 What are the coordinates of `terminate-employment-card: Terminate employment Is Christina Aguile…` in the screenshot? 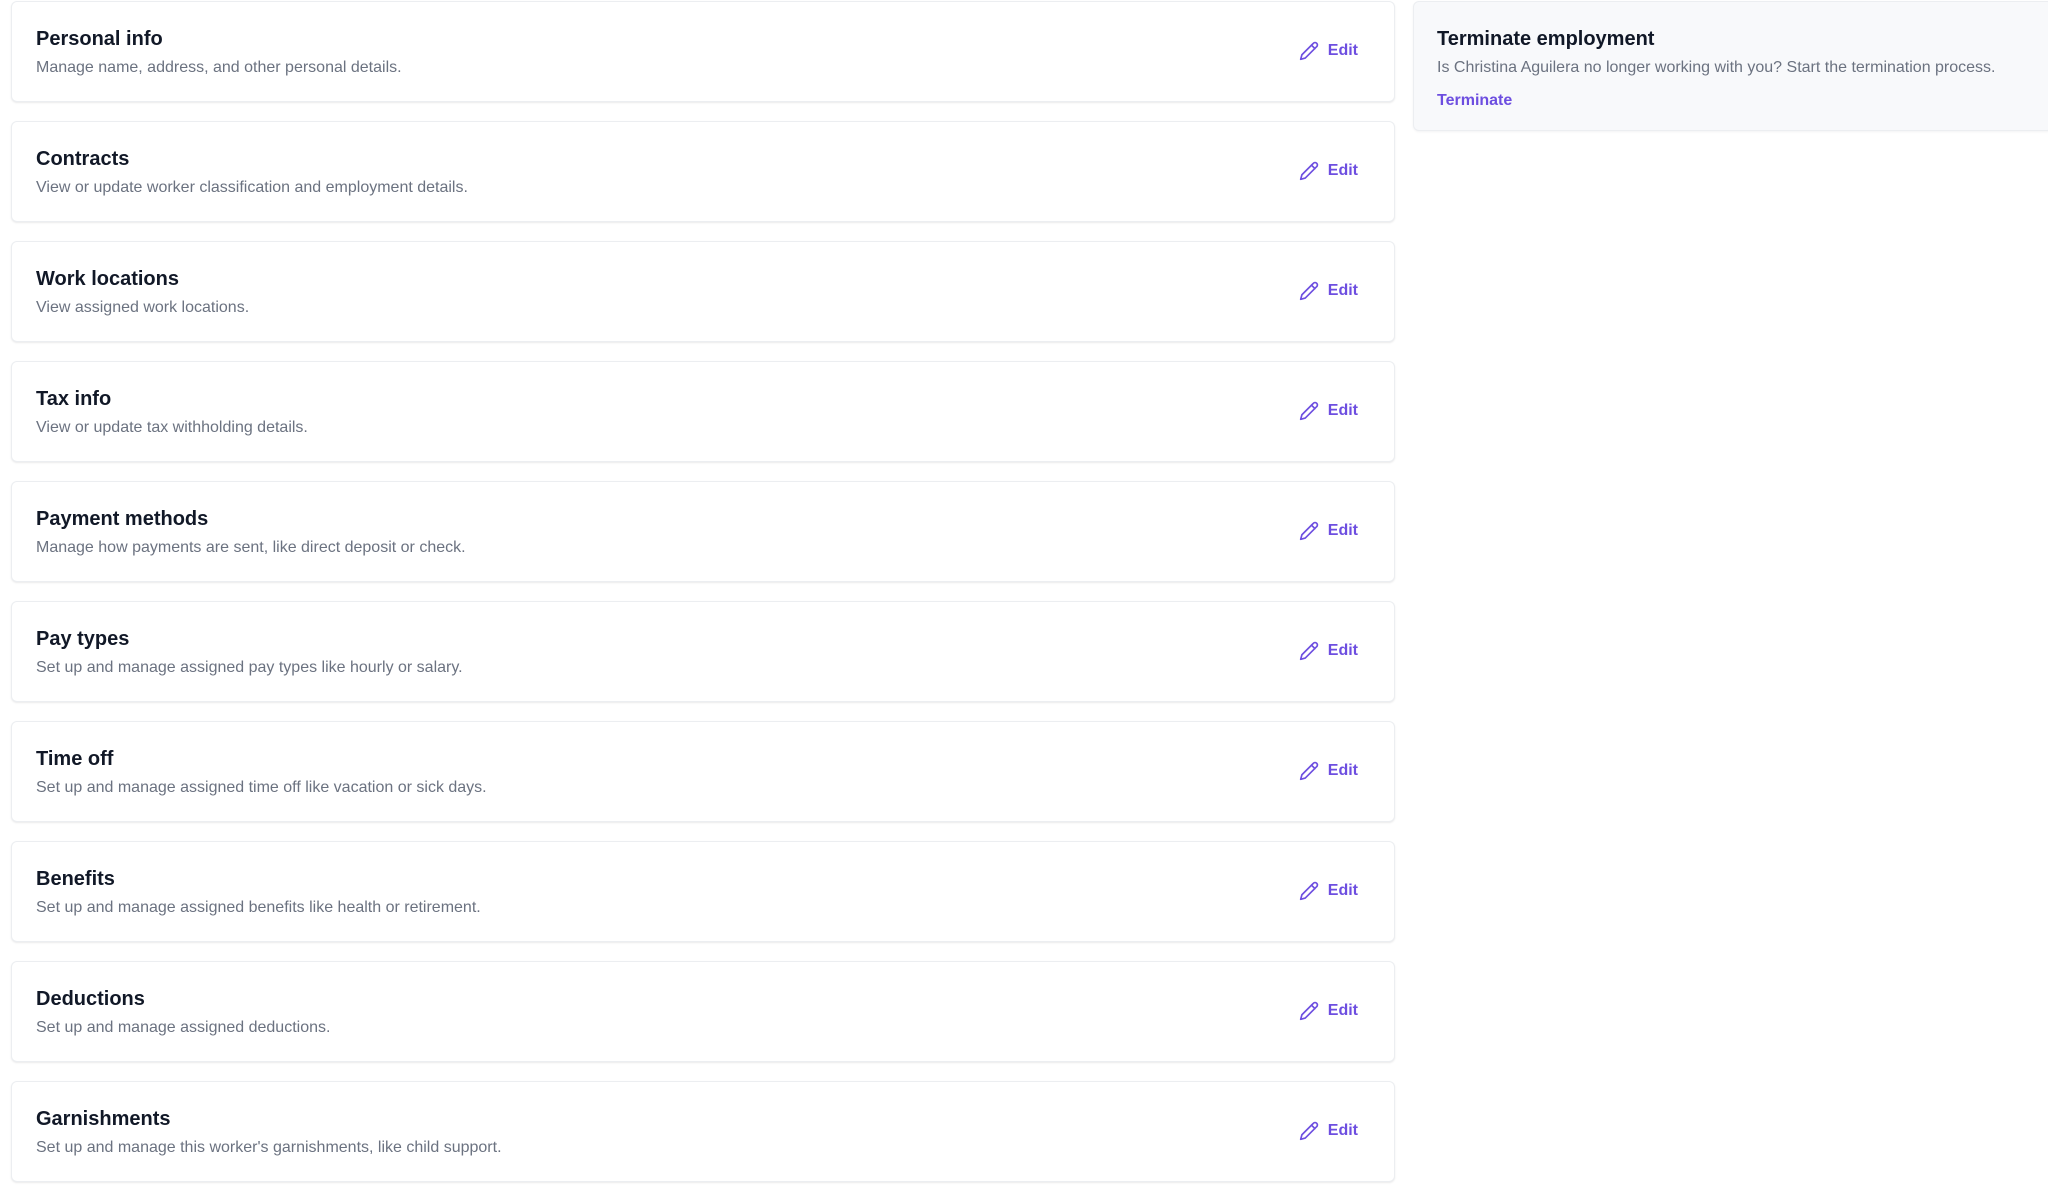 It's located at (1730, 66).